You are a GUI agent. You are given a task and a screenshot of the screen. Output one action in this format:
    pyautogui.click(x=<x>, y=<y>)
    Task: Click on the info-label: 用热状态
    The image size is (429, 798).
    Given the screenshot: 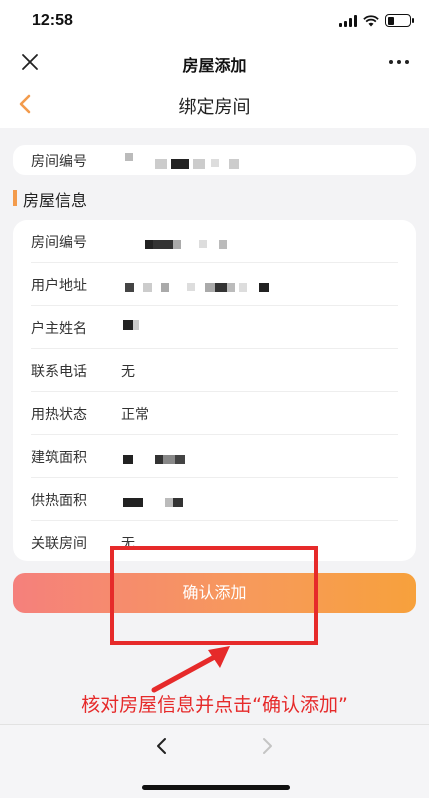 What is the action you would take?
    pyautogui.click(x=59, y=415)
    